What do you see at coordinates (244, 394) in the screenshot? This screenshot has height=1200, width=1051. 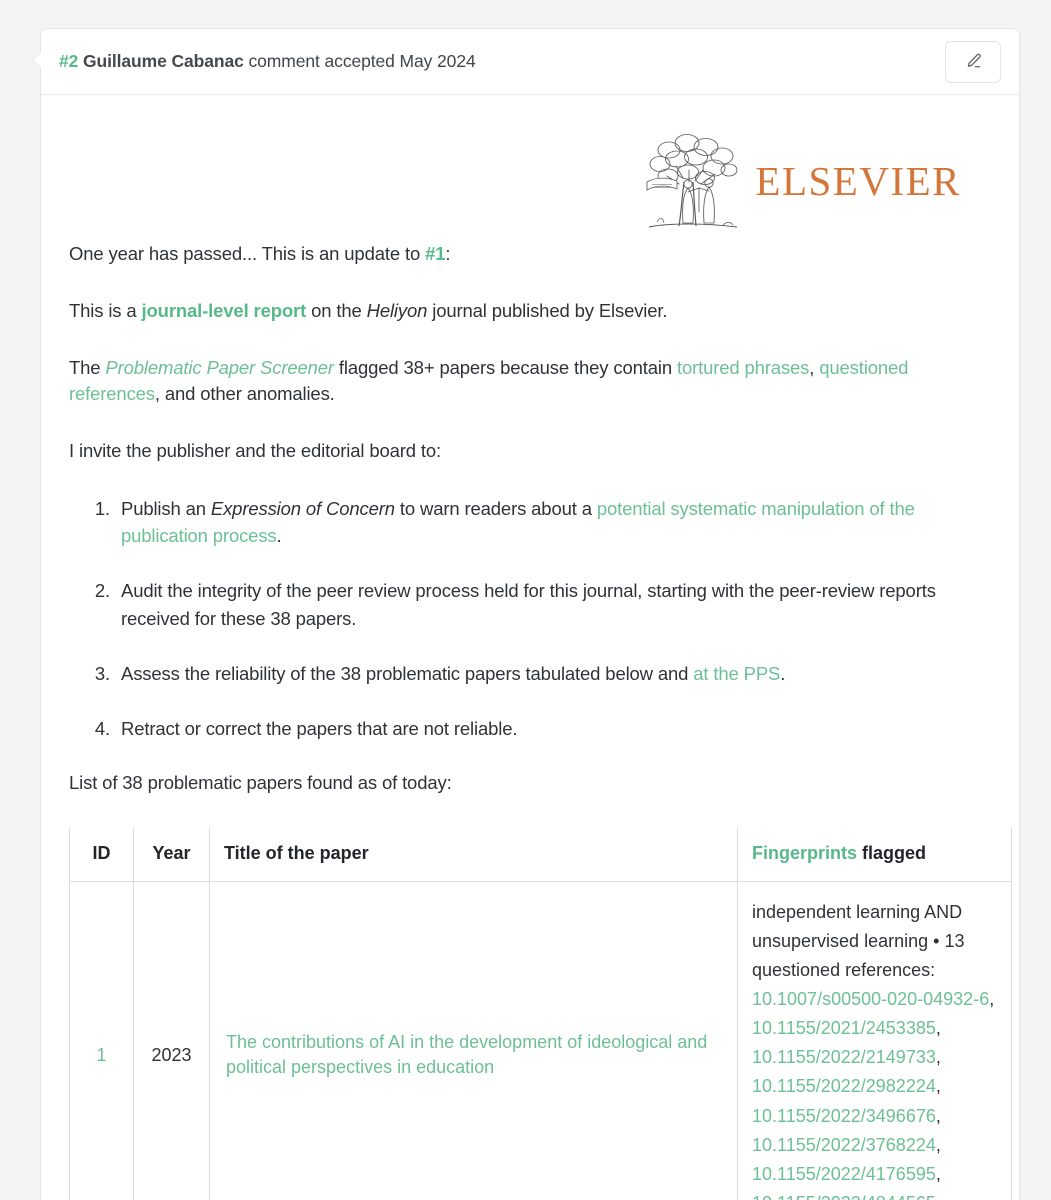 I see `p3-after: , and other anomalies.` at bounding box center [244, 394].